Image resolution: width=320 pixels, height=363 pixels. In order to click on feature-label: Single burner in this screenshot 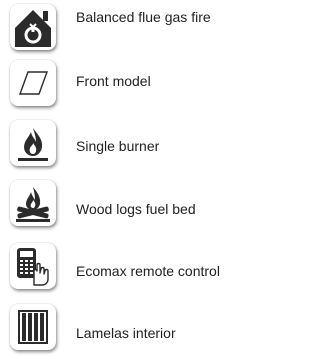, I will do `click(118, 146)`.